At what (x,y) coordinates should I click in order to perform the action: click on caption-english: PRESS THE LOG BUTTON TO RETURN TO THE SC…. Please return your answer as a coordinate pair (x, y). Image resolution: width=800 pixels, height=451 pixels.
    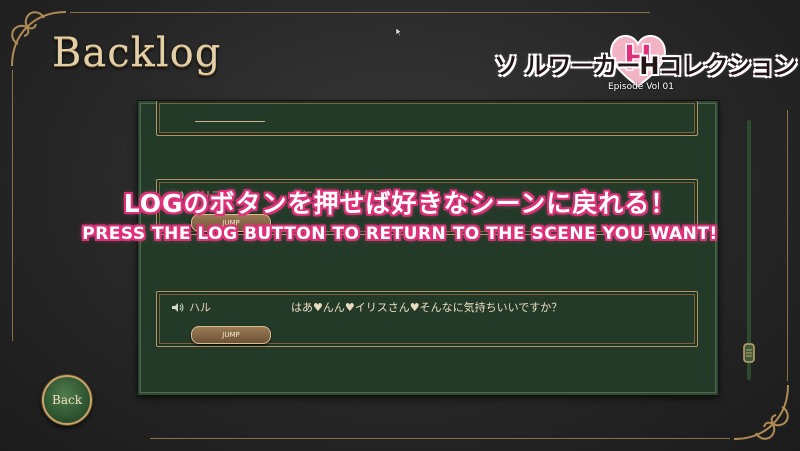
    Looking at the image, I should click on (400, 234).